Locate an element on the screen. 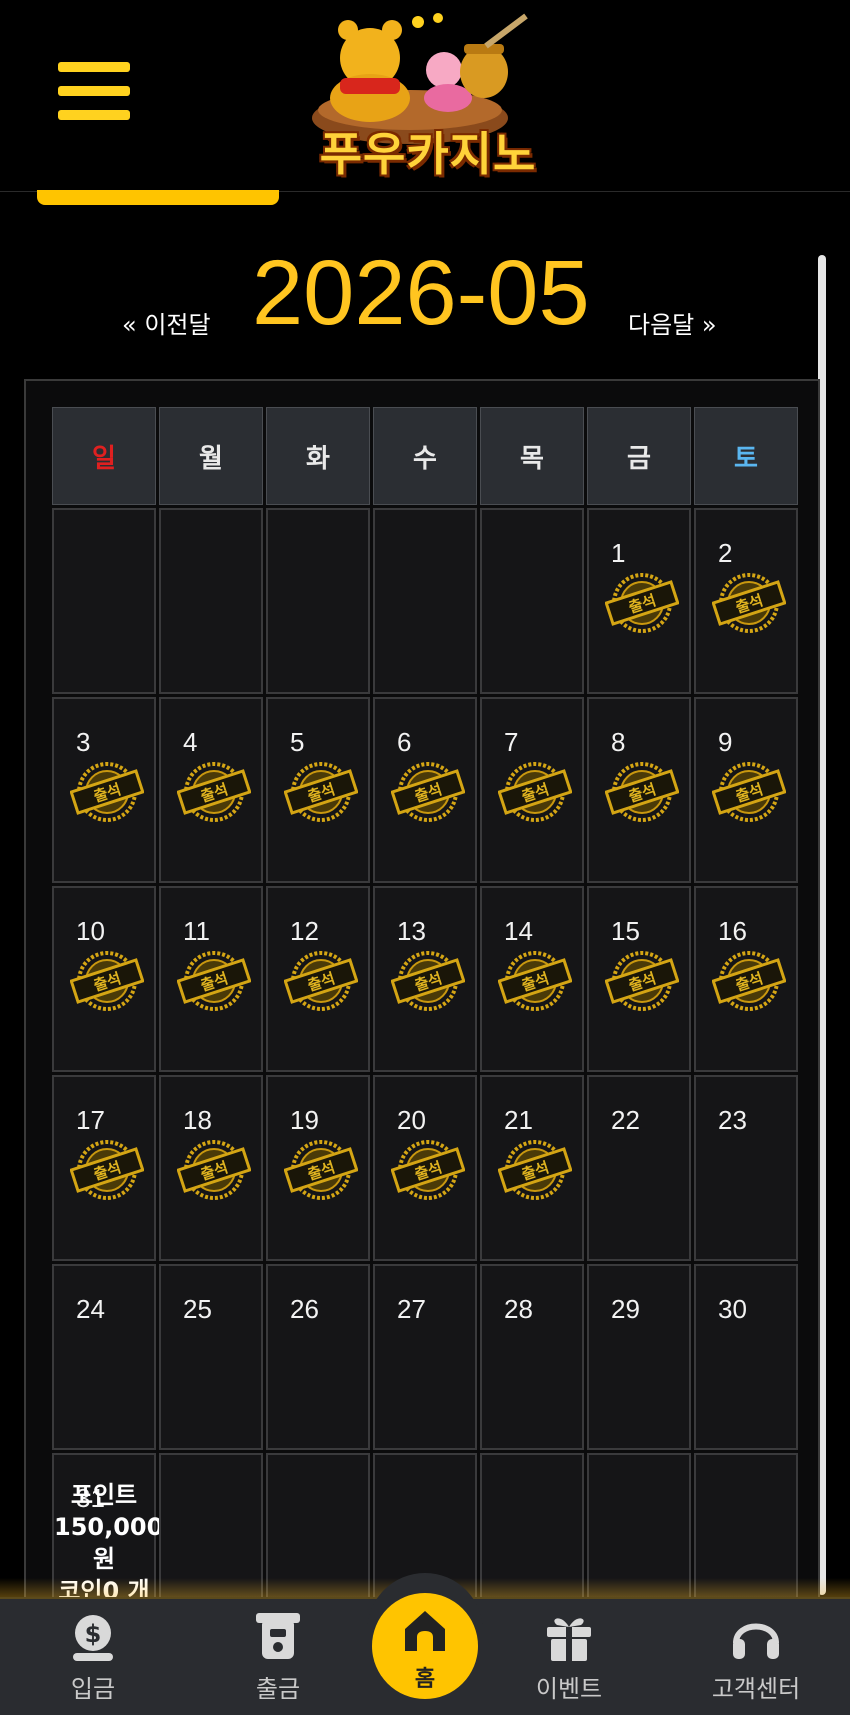 This screenshot has width=850, height=1715. headset-icon is located at coordinates (756, 1641).